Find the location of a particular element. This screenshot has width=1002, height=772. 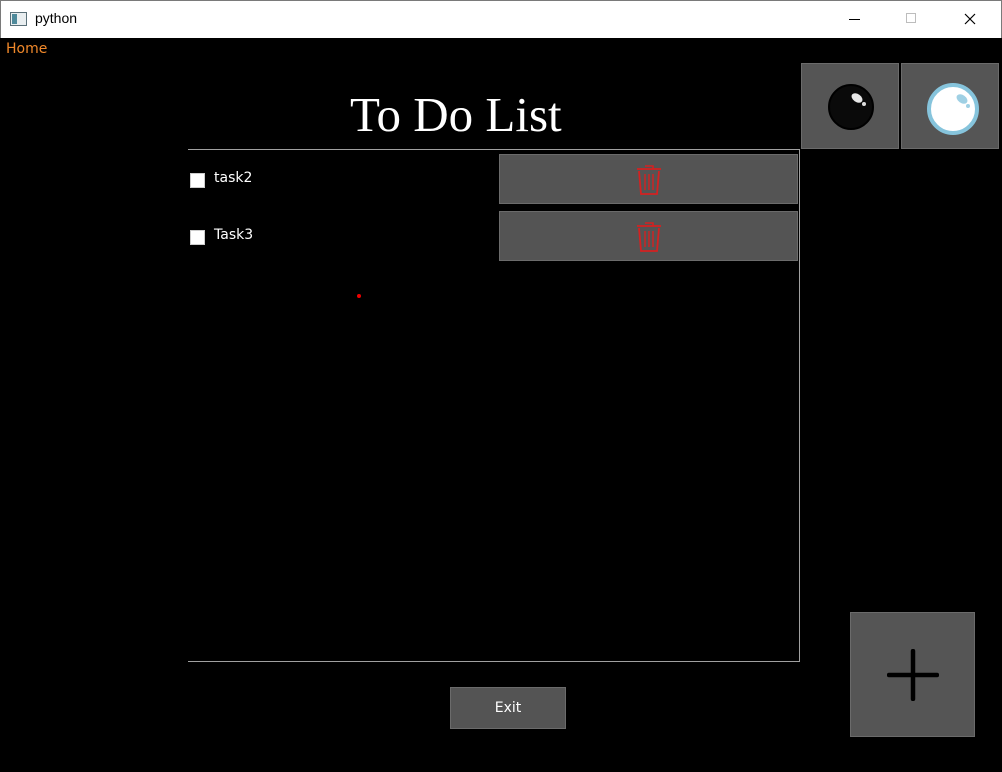

dark-theme-orb-icon is located at coordinates (851, 107).